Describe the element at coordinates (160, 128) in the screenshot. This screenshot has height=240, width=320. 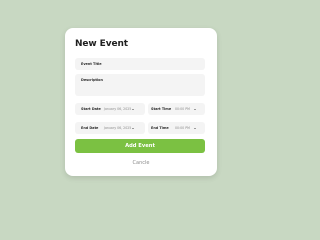
I see `end-time-label: End Time` at that location.